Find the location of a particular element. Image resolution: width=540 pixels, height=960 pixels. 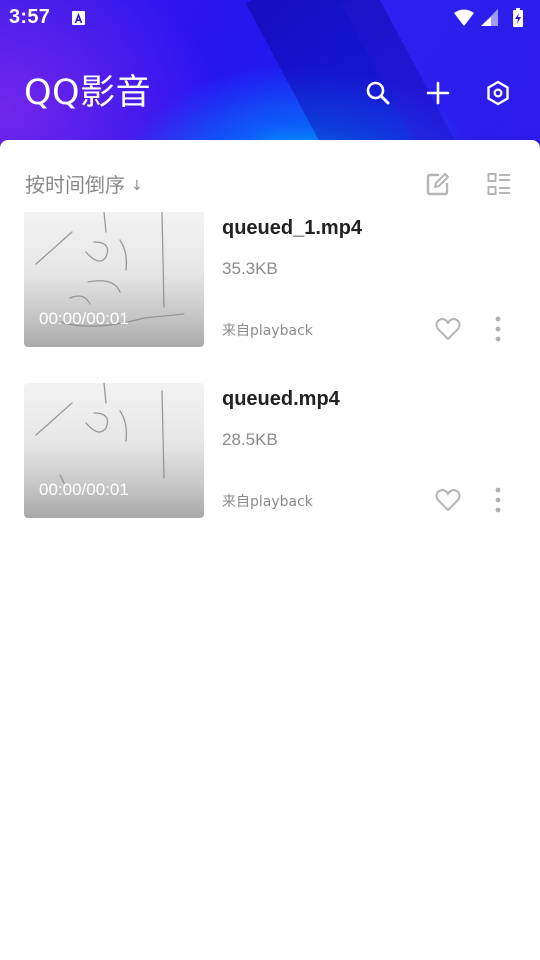

sort-direction-indicator: ↓ is located at coordinates (137, 186).